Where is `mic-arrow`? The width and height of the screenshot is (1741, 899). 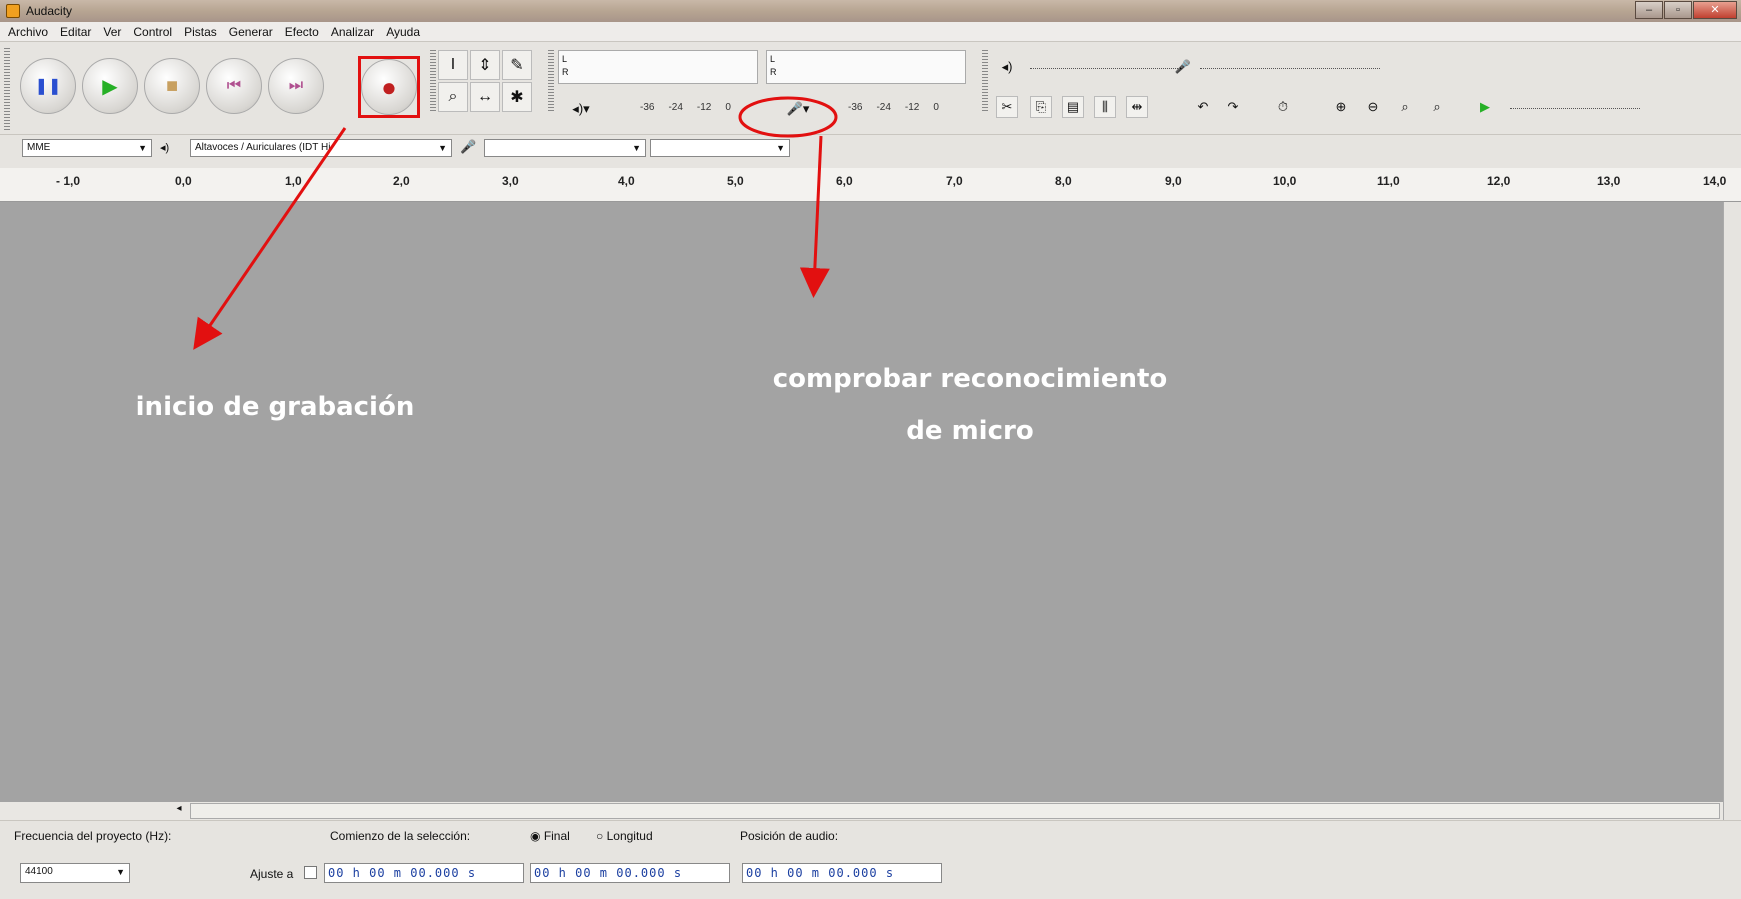
mic-arrow is located at coordinates (814, 216).